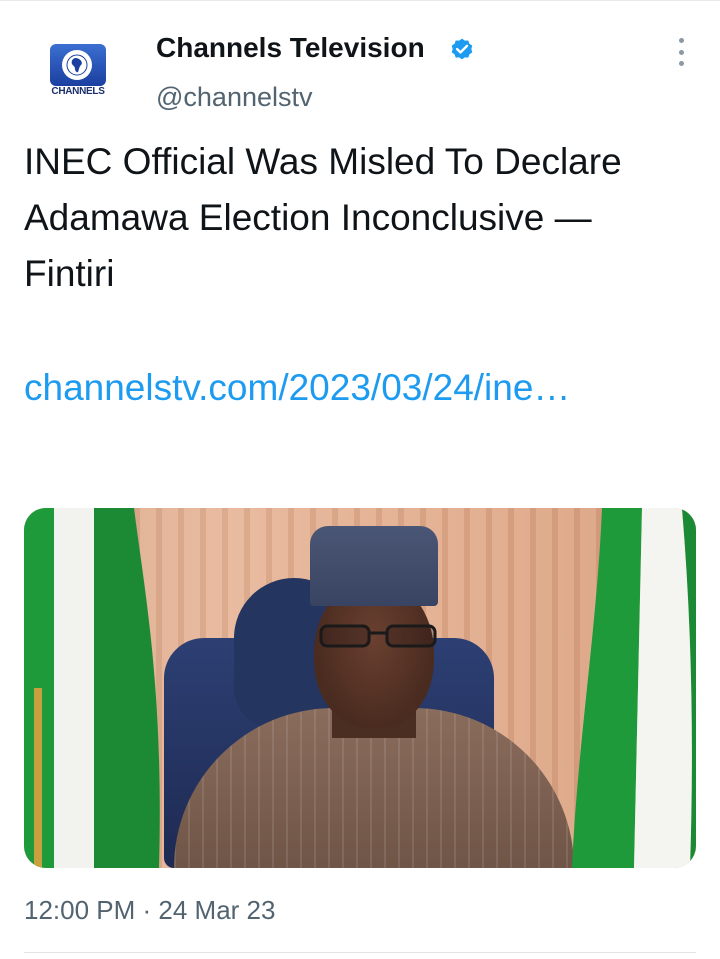 This screenshot has height=959, width=720. Describe the element at coordinates (360, 0) in the screenshot. I see `top-divider` at that location.